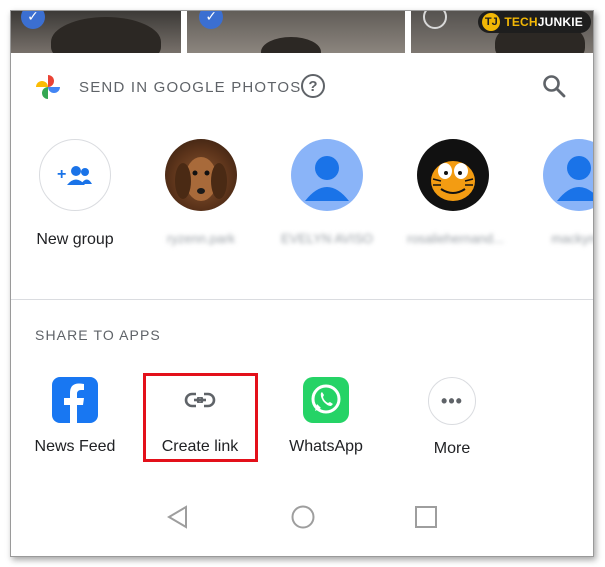 This screenshot has width=605, height=567. I want to click on contact-name: New group, so click(75, 239).